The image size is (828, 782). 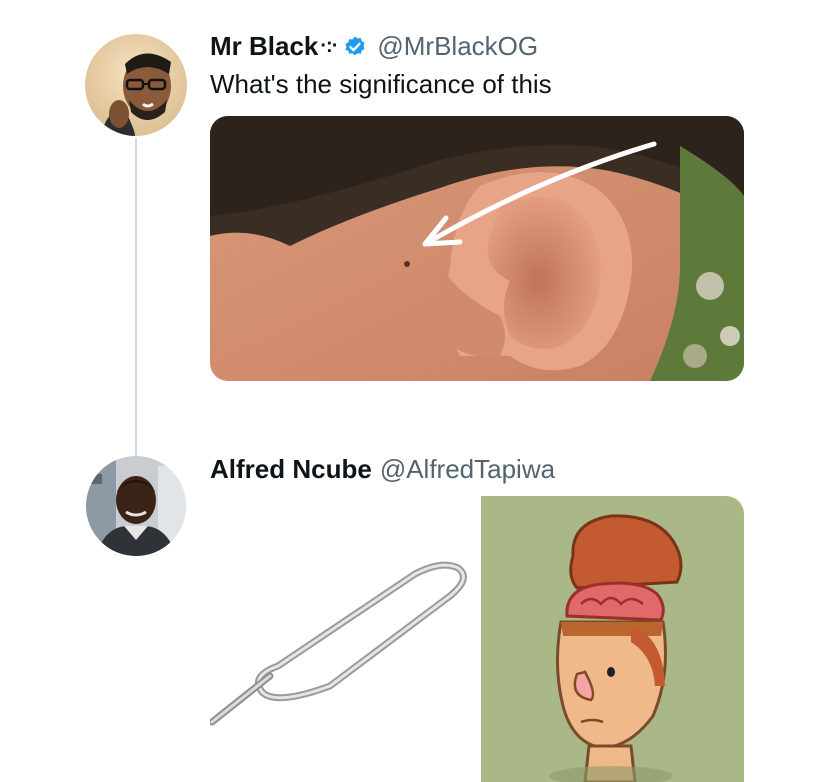 What do you see at coordinates (338, 643) in the screenshot?
I see `sim-ejector-pin-image` at bounding box center [338, 643].